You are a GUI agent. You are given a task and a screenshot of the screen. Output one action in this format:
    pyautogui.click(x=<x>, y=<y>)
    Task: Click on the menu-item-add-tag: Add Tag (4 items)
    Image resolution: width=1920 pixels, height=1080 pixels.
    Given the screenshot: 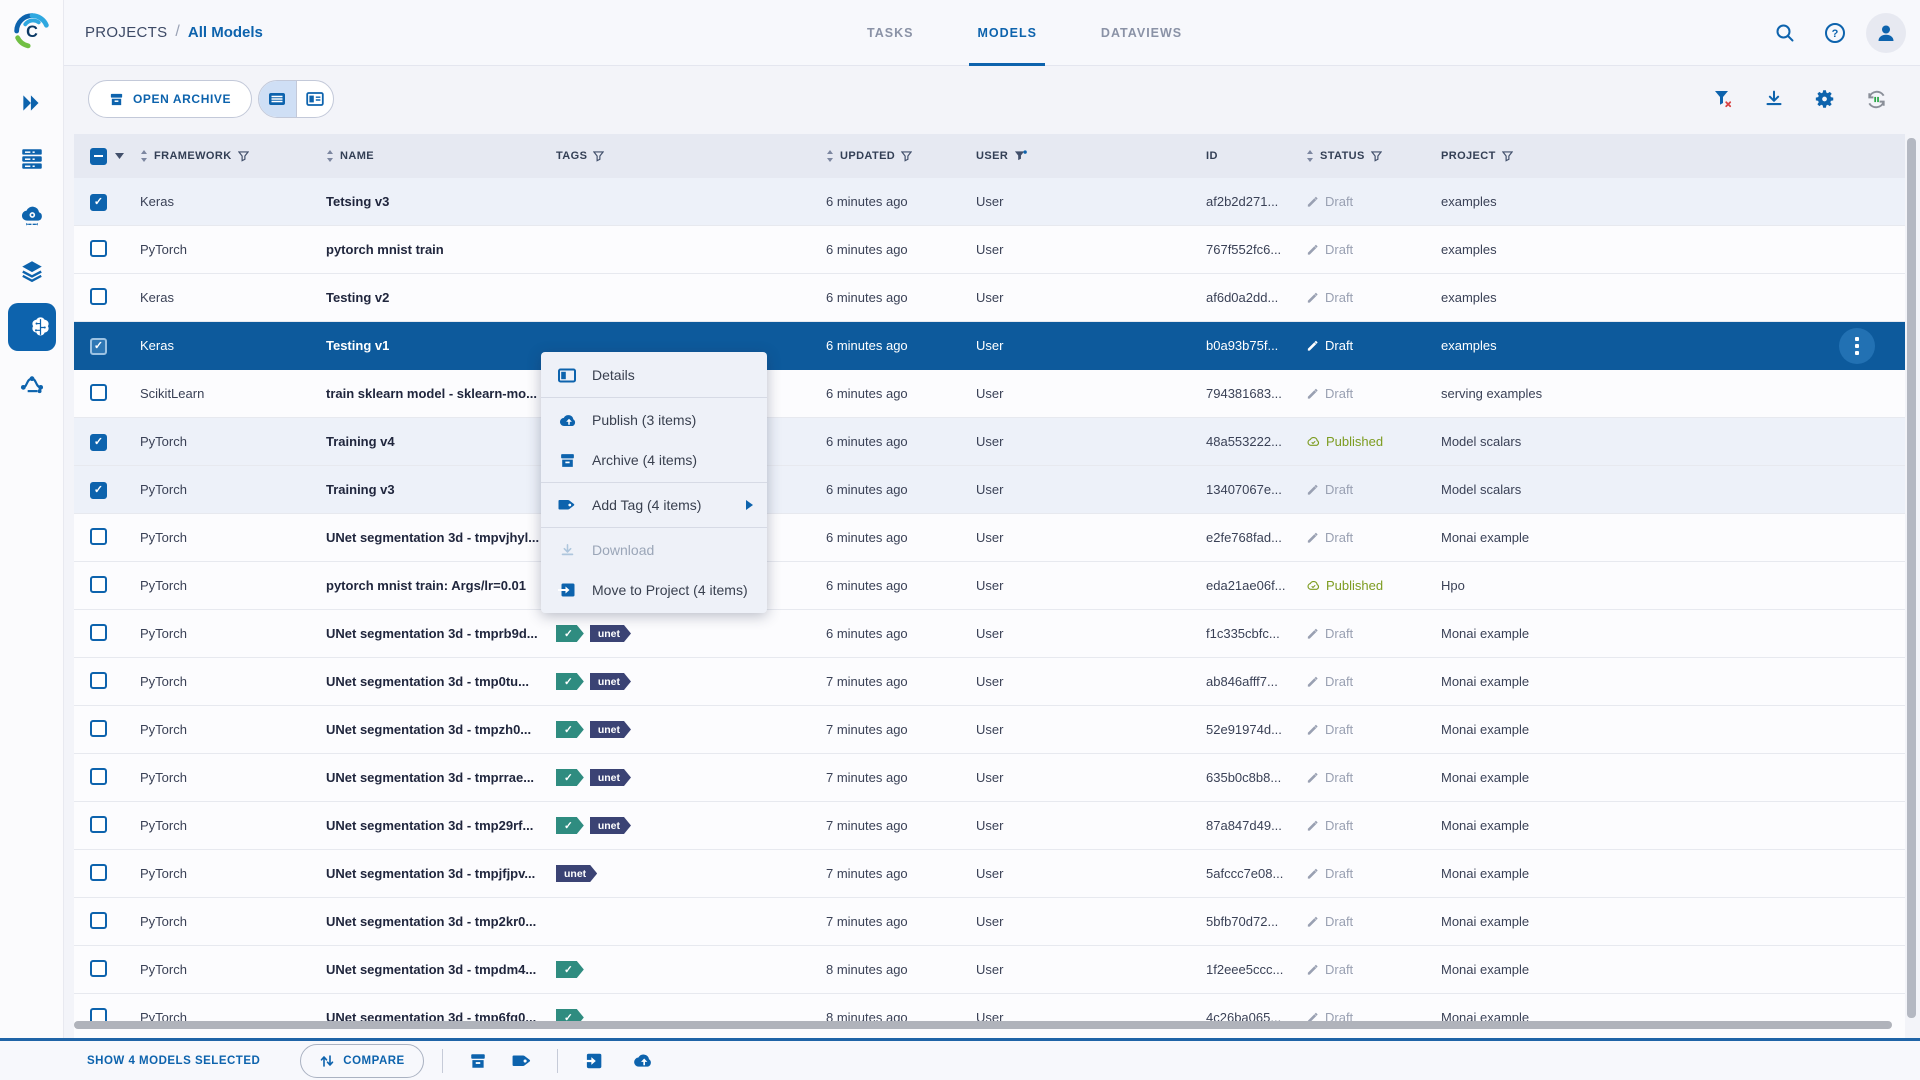 What is the action you would take?
    pyautogui.click(x=654, y=505)
    